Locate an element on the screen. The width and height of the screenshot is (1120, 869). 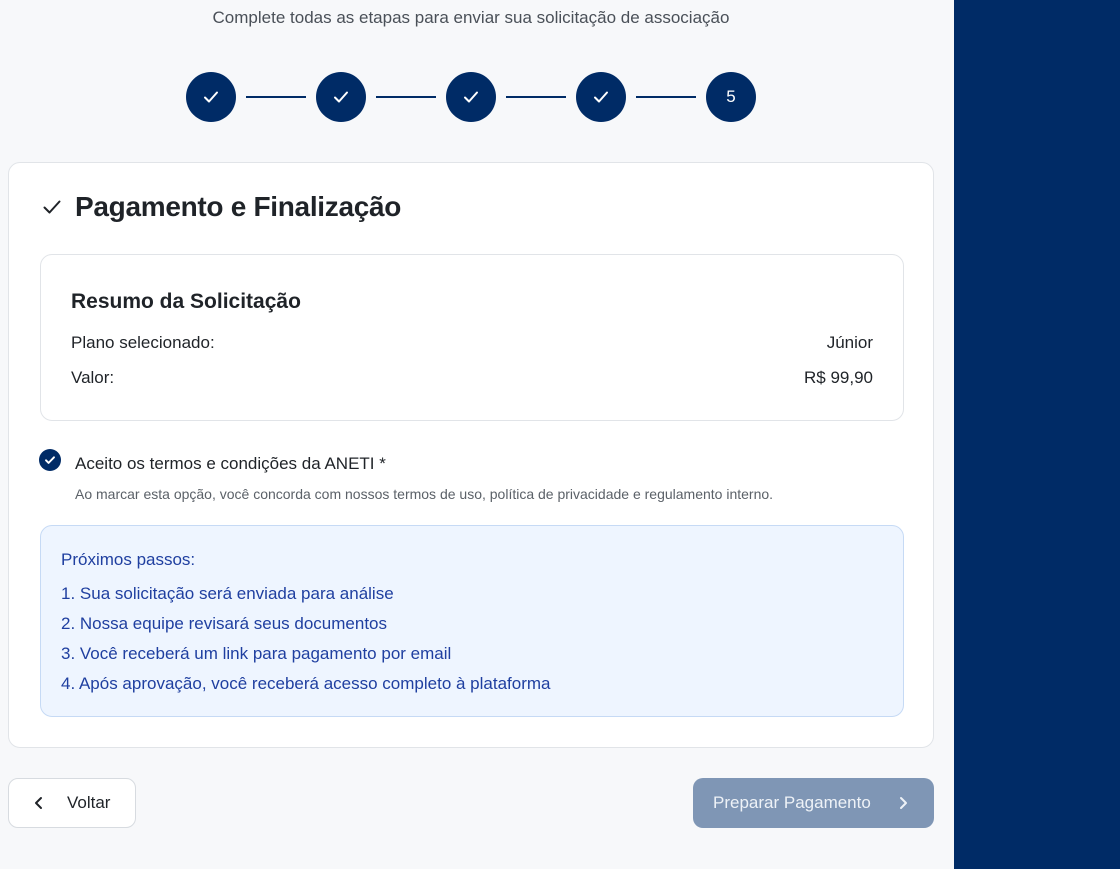
plan-value: Júnior is located at coordinates (849, 342).